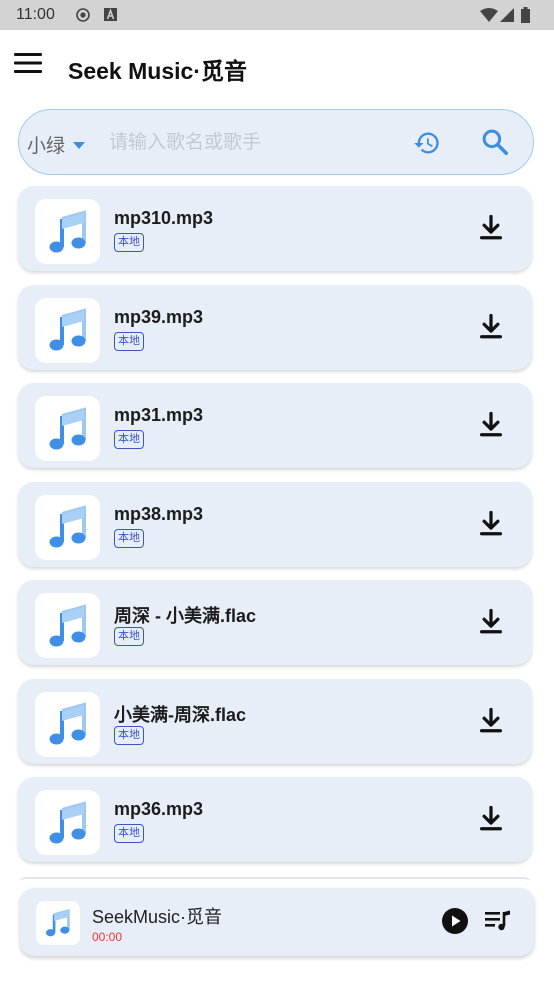  I want to click on status-bar: 11:00, so click(277, 15).